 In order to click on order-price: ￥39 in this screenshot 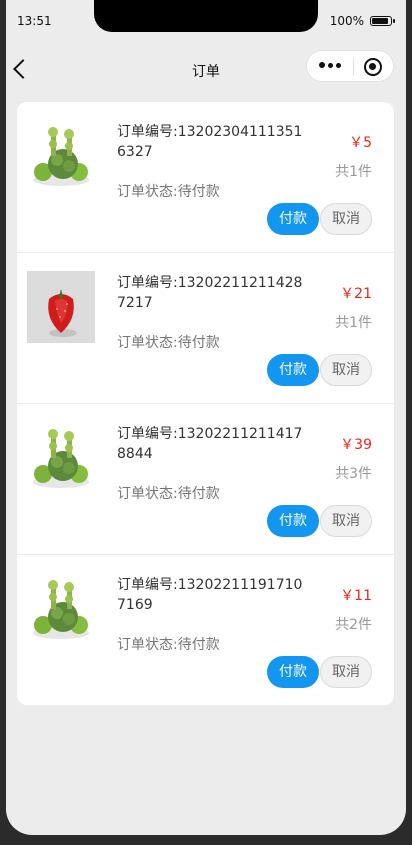, I will do `click(356, 445)`.